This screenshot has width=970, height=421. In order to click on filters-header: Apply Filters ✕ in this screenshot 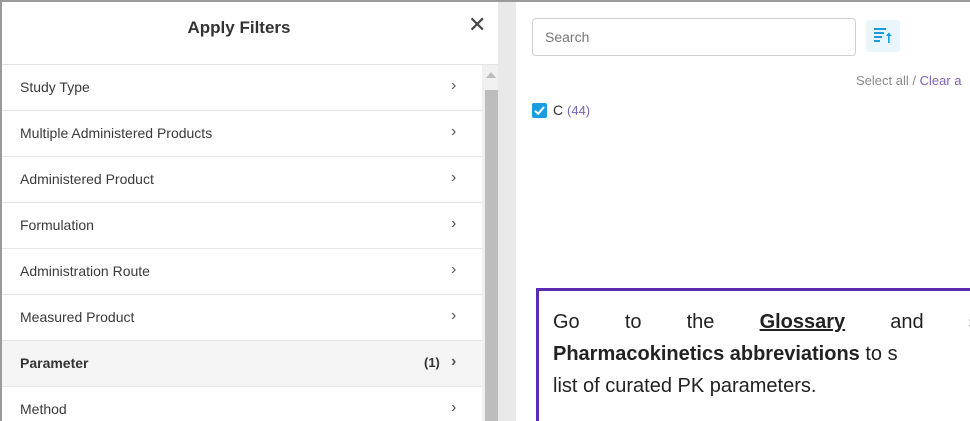, I will do `click(250, 33)`.